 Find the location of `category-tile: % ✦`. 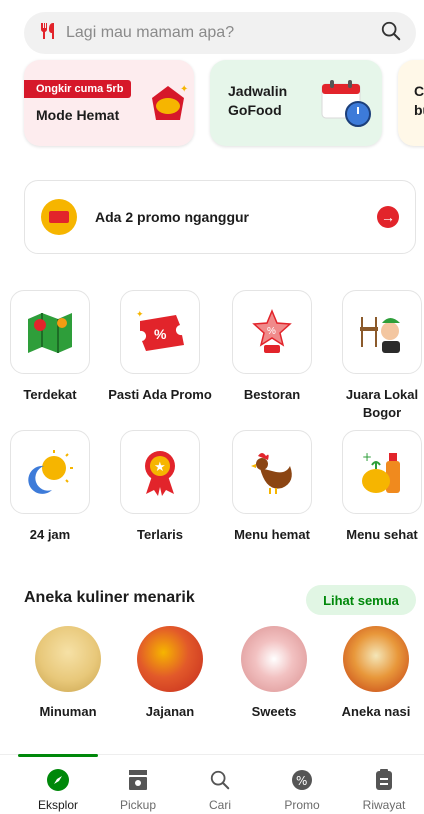

category-tile: % ✦ is located at coordinates (160, 332).